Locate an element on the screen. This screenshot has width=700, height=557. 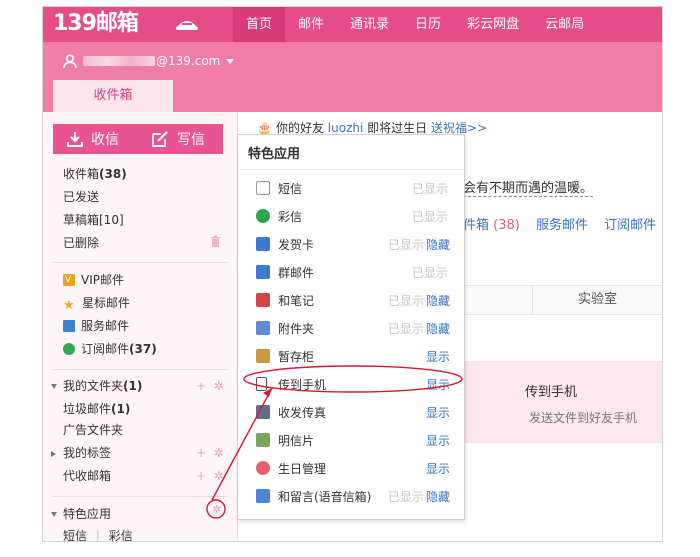
popup-row: 和笔记 已显示 隐藏 is located at coordinates (351, 301).